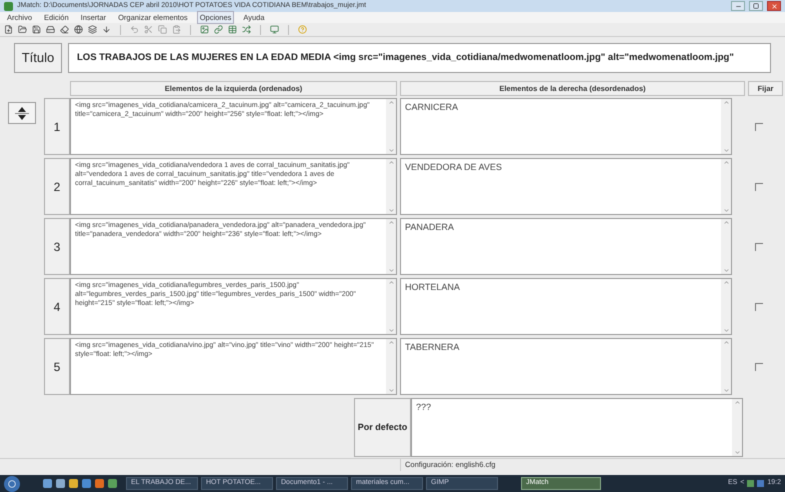 The height and width of the screenshot is (492, 785). Describe the element at coordinates (64, 29) in the screenshot. I see `eraser-icon` at that location.